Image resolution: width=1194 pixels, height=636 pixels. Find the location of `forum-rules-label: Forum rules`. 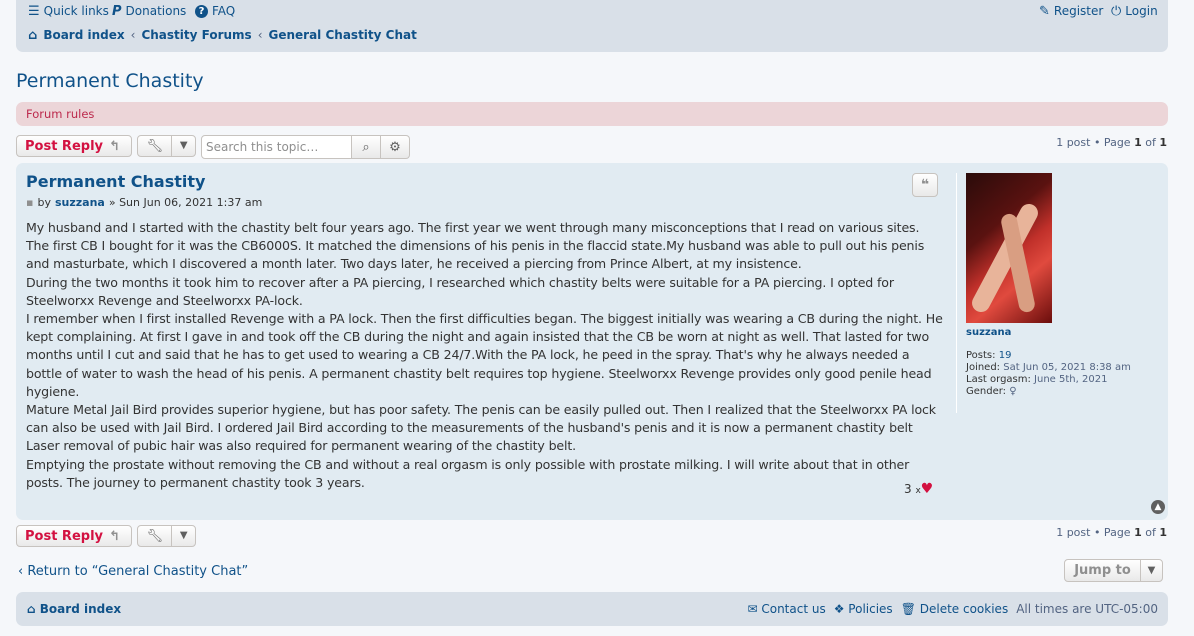

forum-rules-label: Forum rules is located at coordinates (60, 114).